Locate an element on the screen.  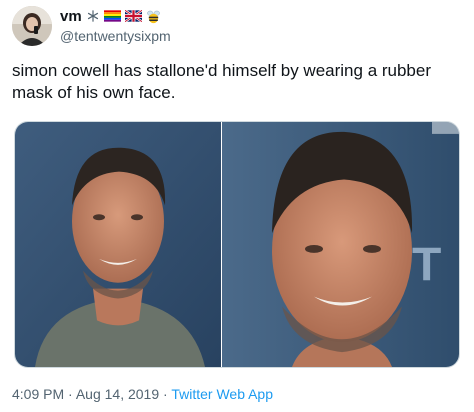
background-letter: T is located at coordinates (426, 265).